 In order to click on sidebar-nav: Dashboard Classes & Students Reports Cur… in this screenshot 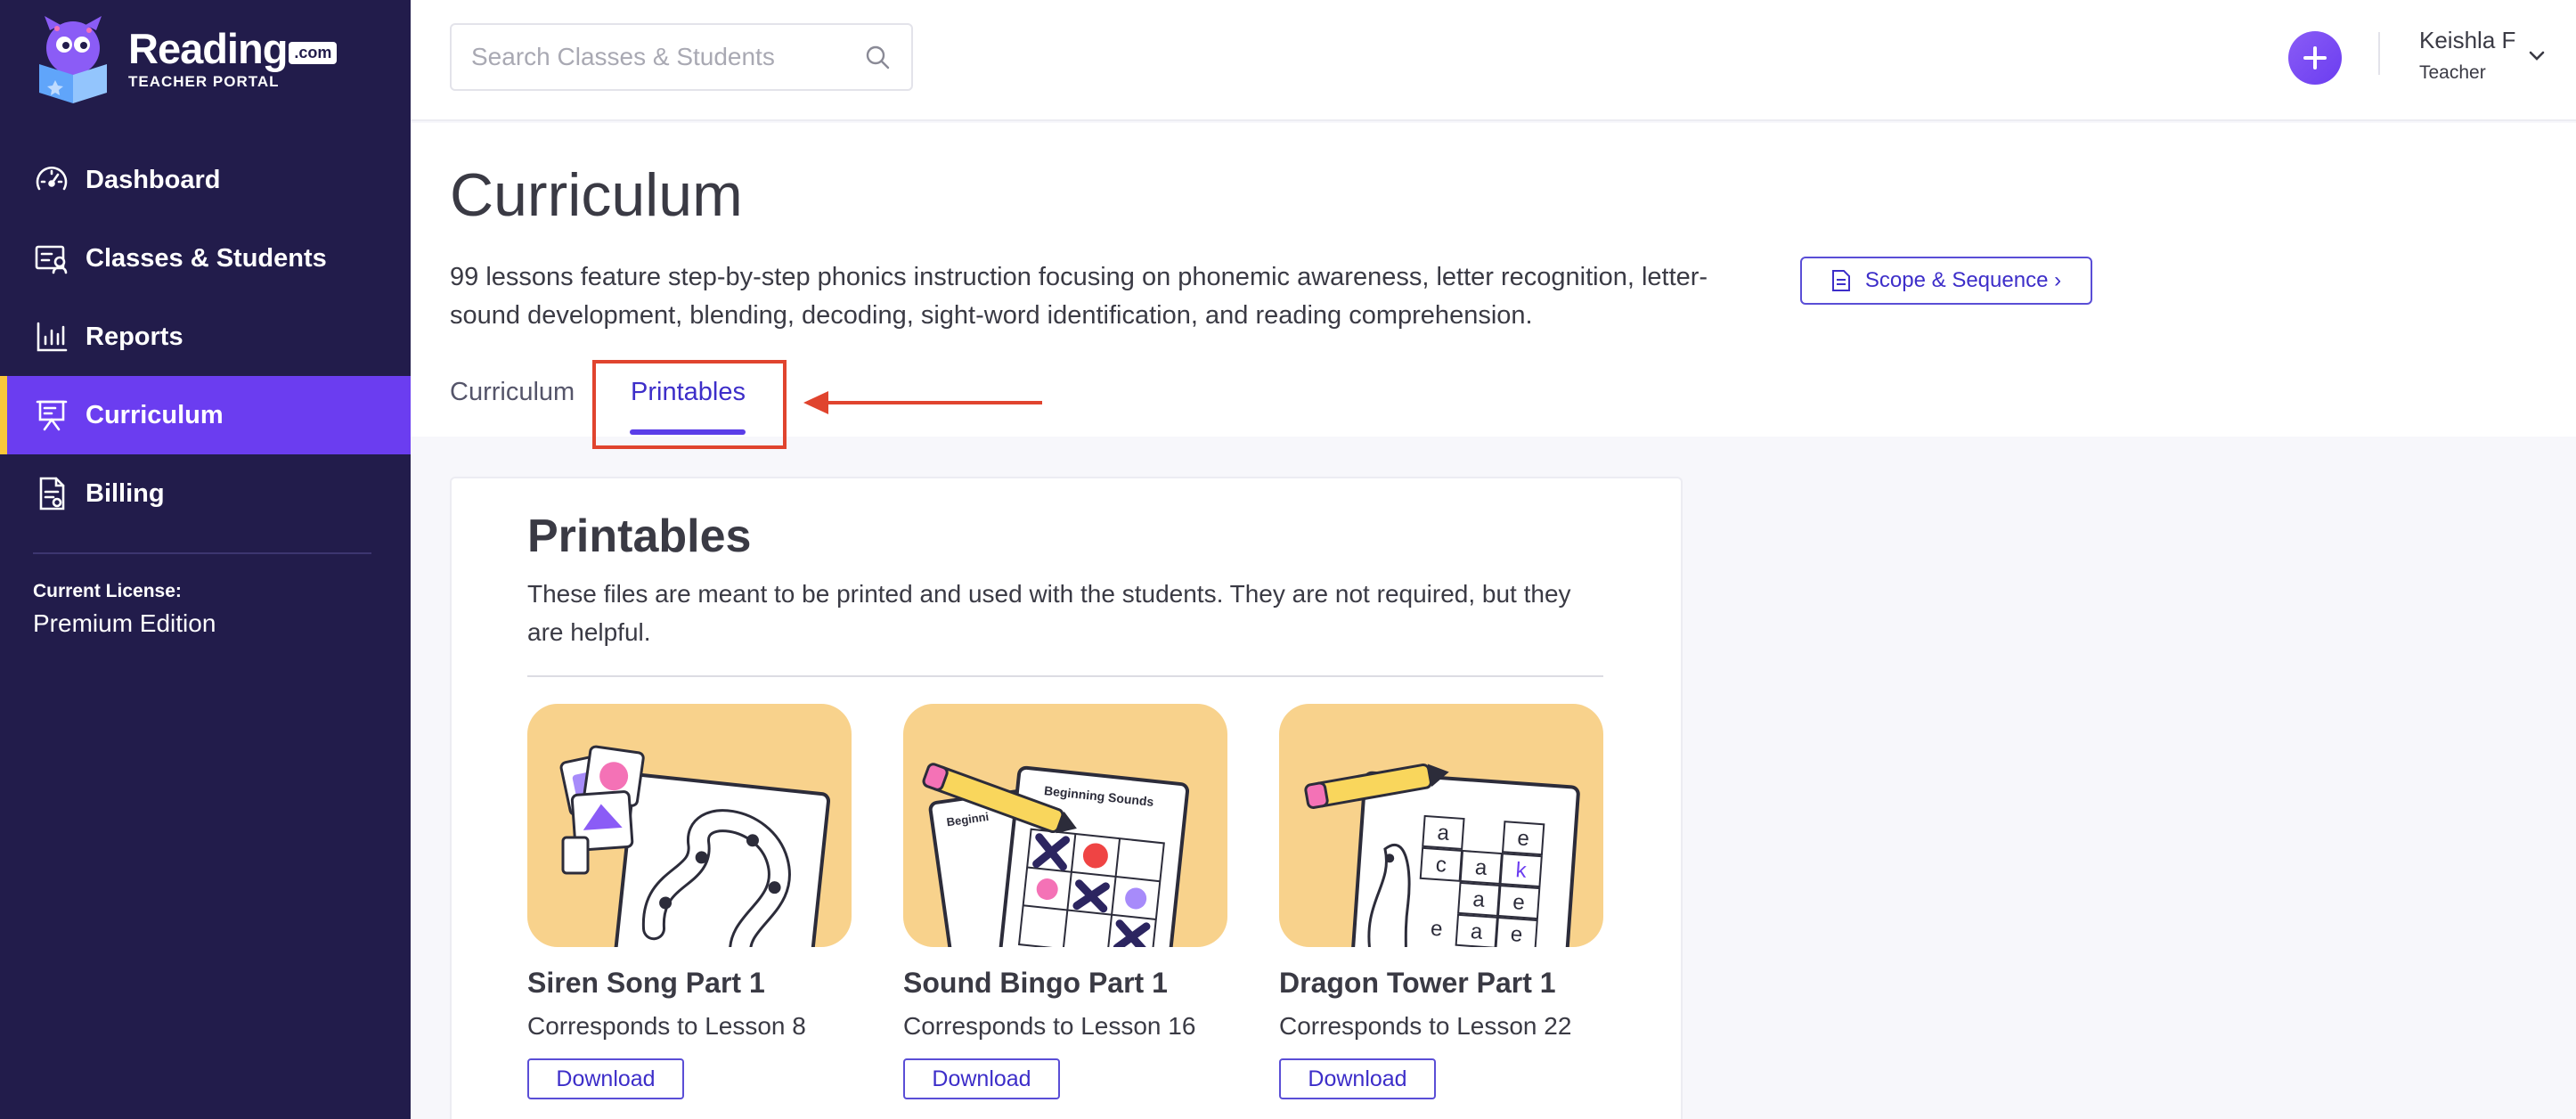, I will do `click(206, 337)`.